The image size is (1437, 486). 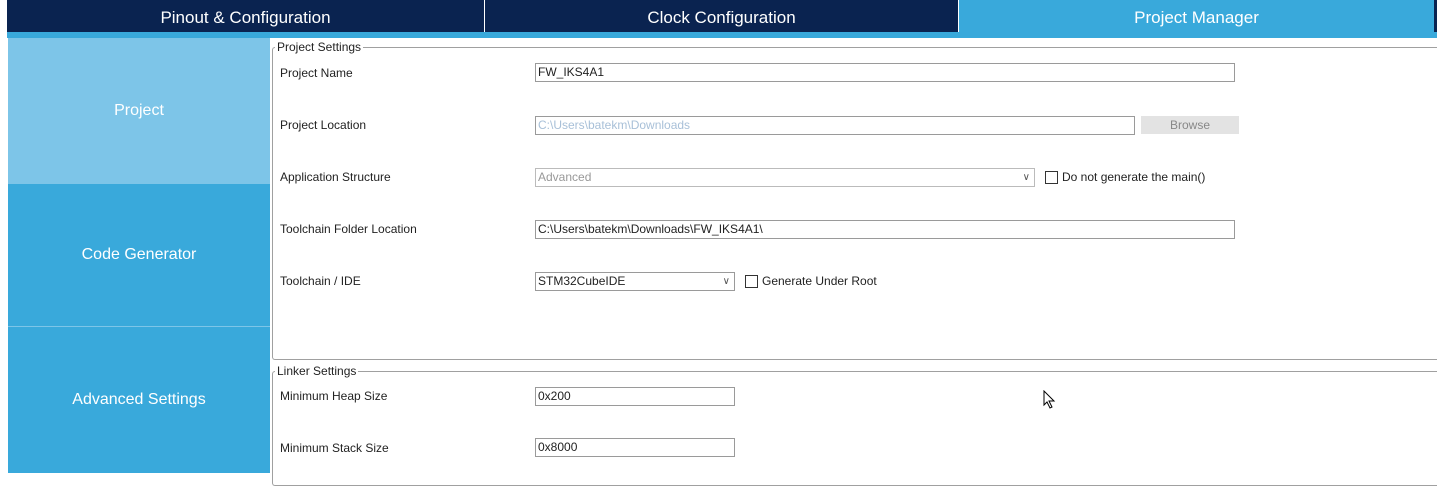 I want to click on tab-project-manager: Project Manager, so click(x=1196, y=16).